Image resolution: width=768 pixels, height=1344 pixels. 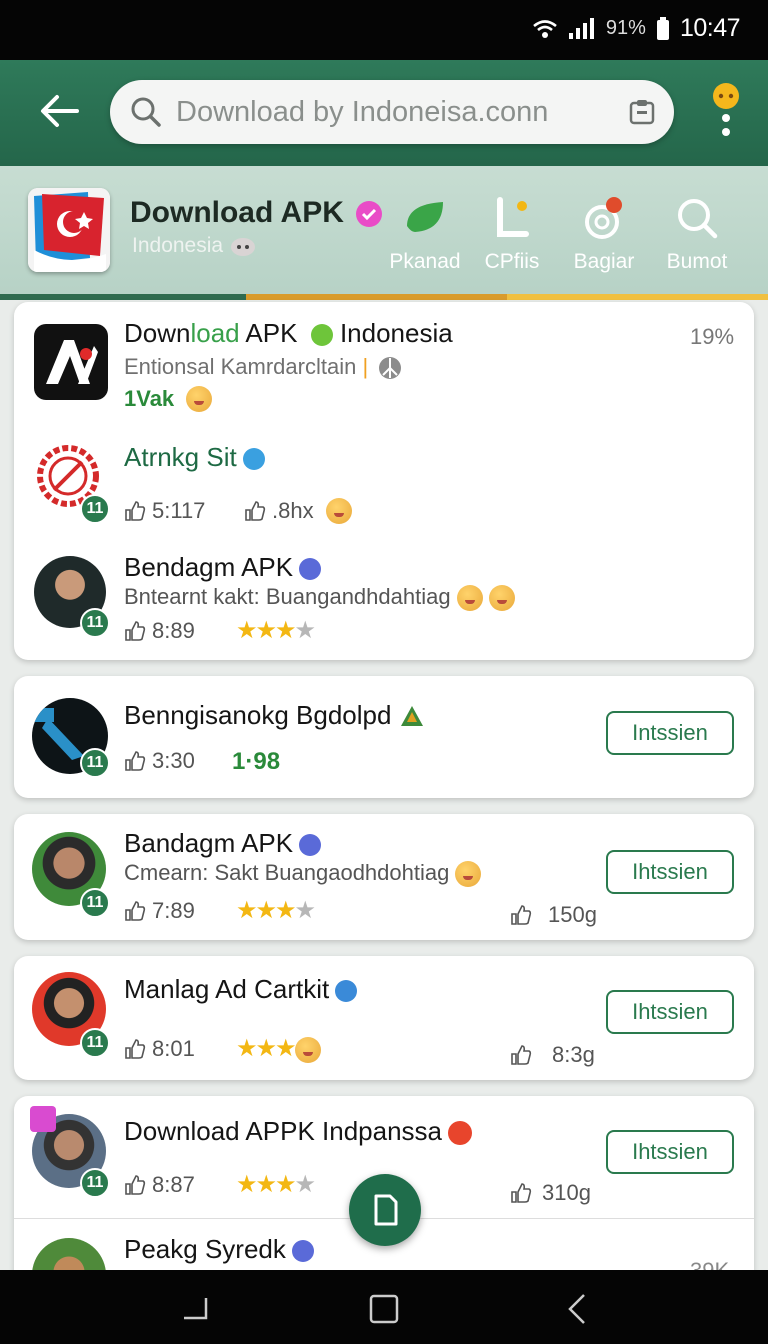 What do you see at coordinates (71, 362) in the screenshot?
I see `app-icon` at bounding box center [71, 362].